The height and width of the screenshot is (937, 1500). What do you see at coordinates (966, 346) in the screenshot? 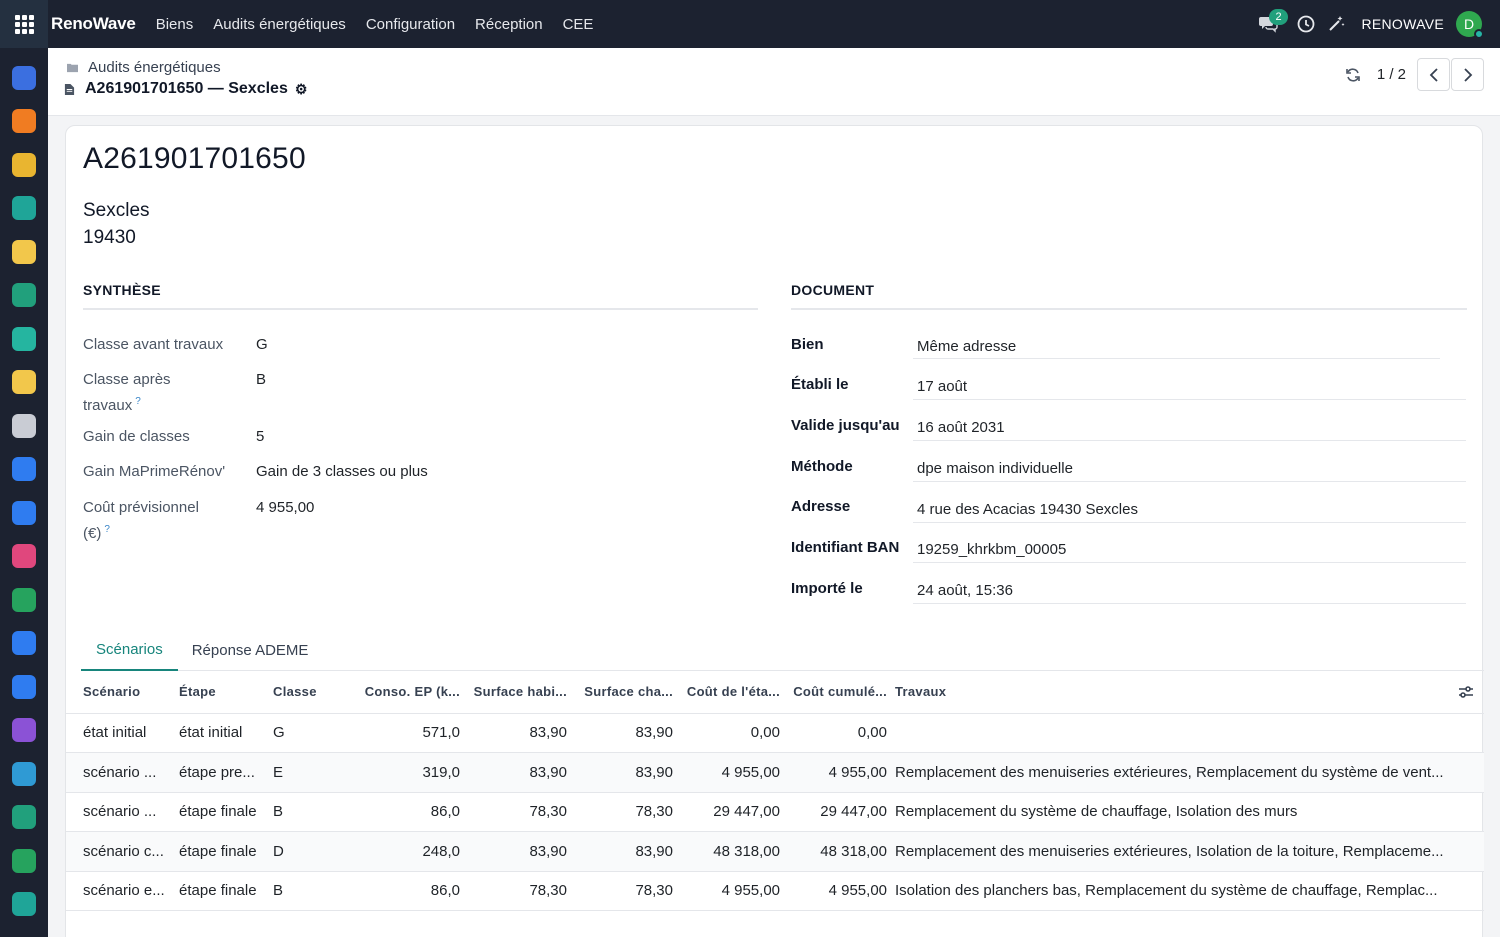
I see `field-value-bien: Même adresse` at bounding box center [966, 346].